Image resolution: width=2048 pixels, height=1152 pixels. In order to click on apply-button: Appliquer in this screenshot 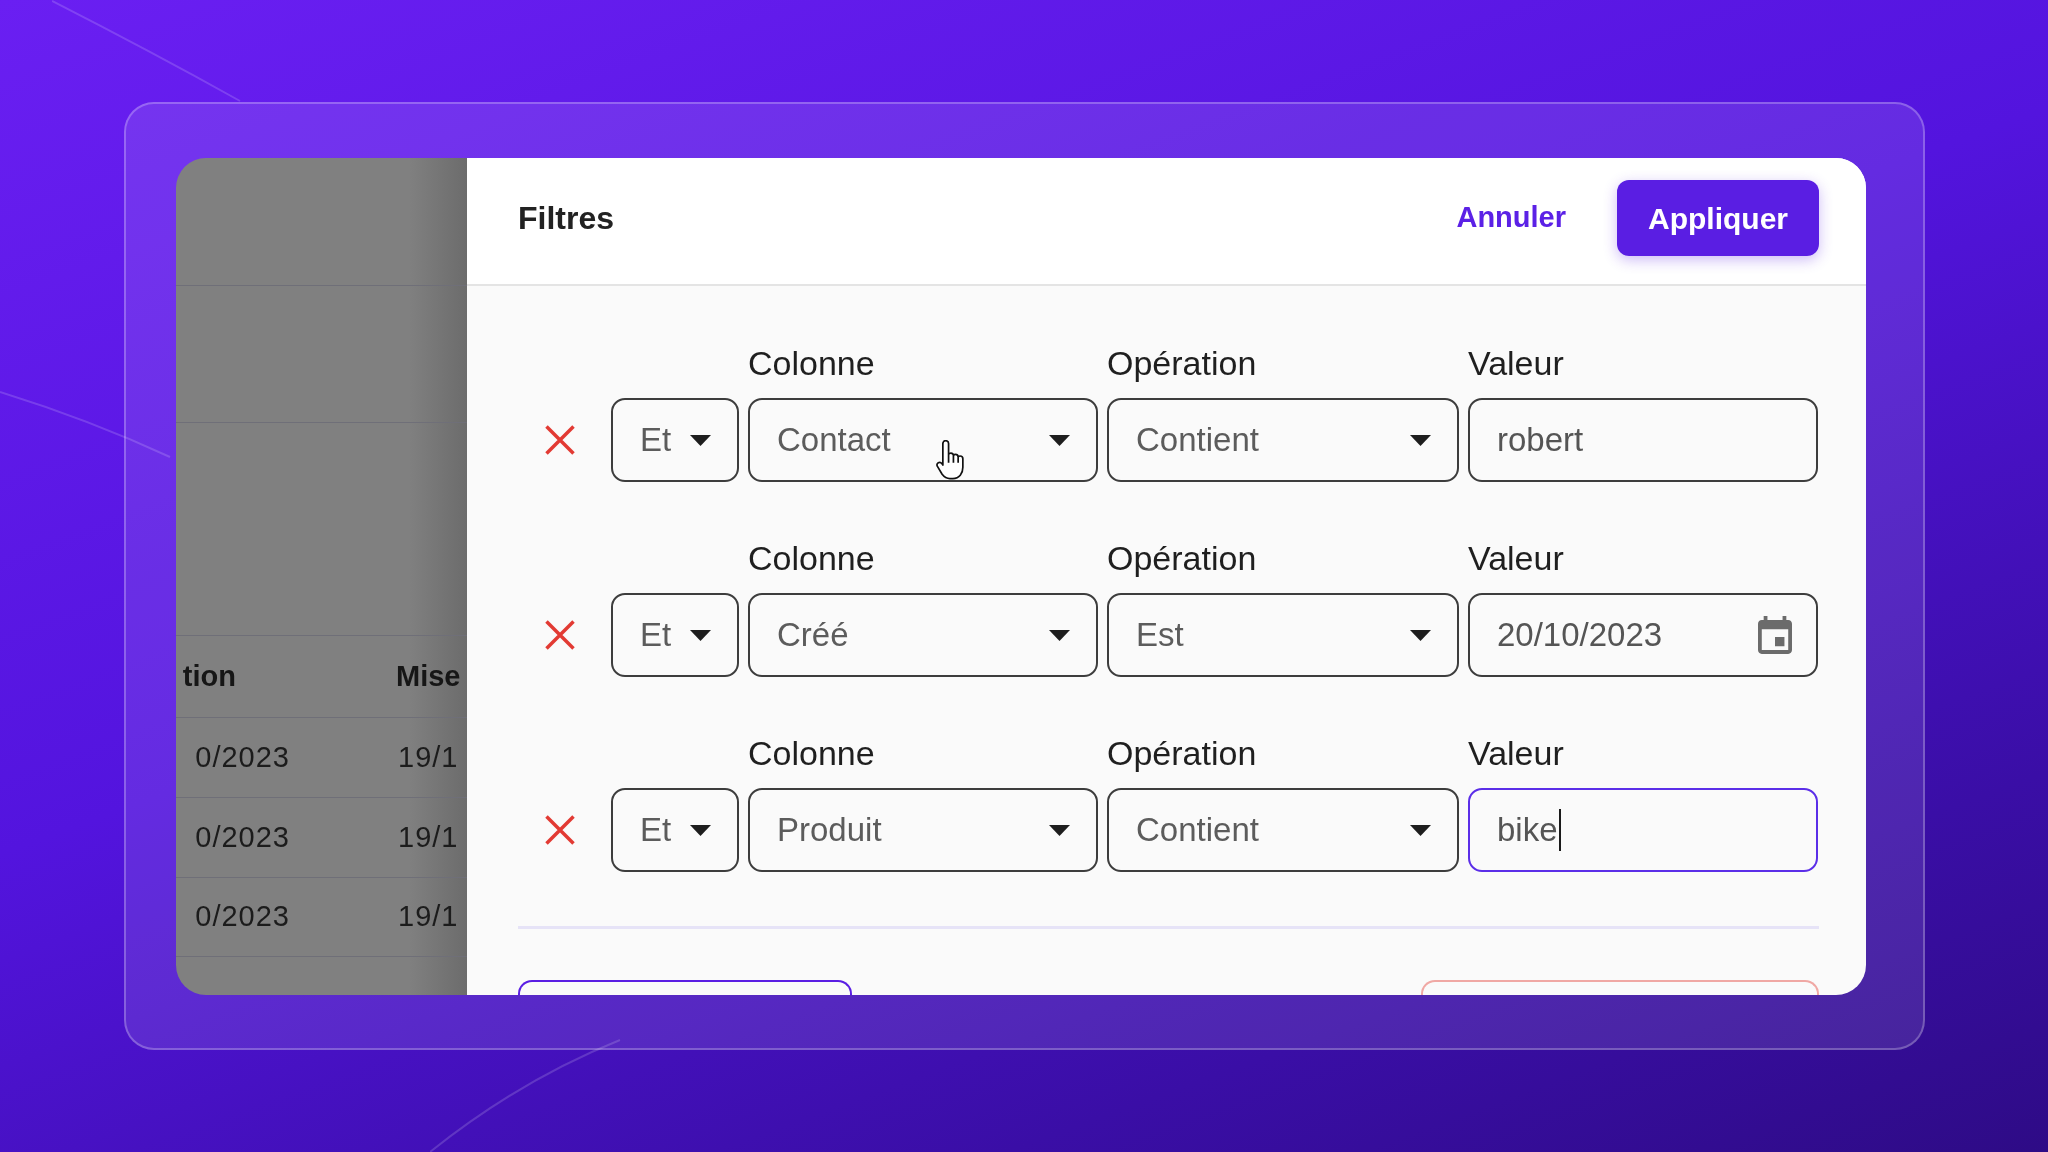, I will do `click(1718, 218)`.